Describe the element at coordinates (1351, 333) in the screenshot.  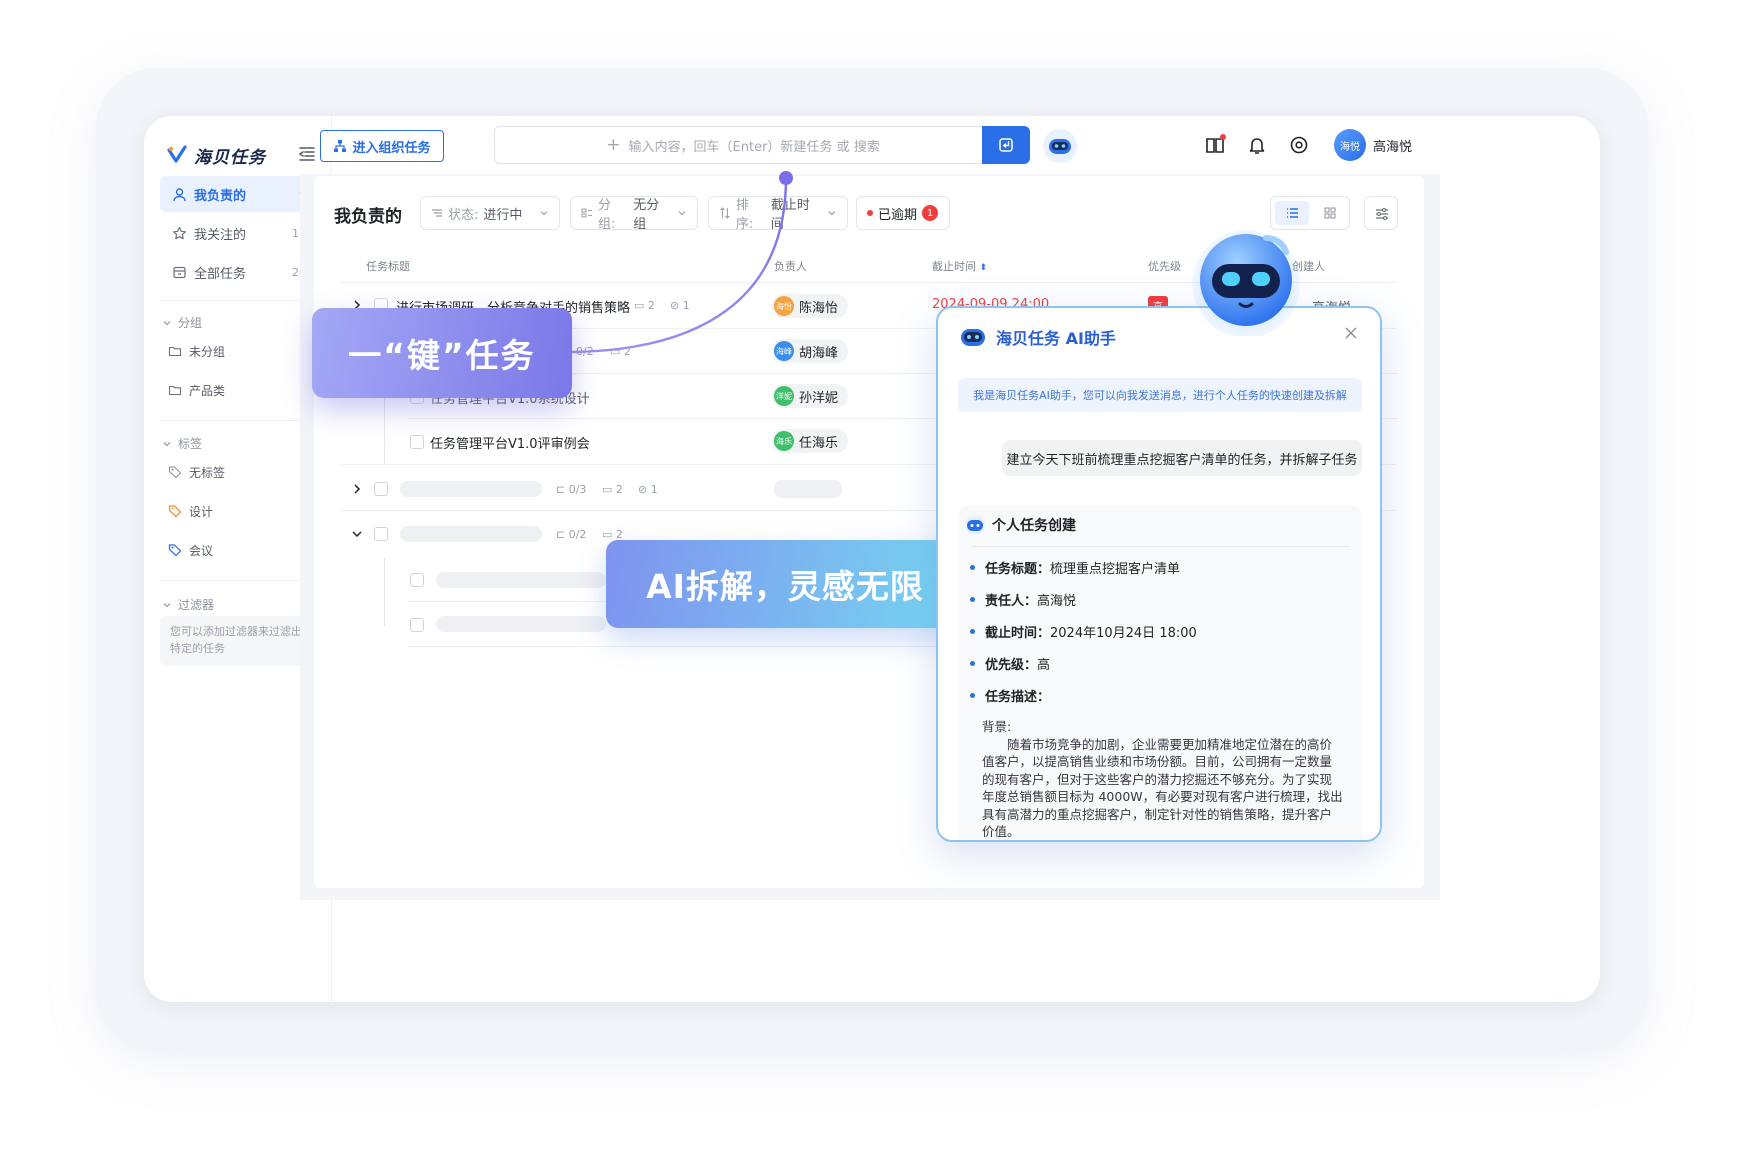
I see `close-icon` at that location.